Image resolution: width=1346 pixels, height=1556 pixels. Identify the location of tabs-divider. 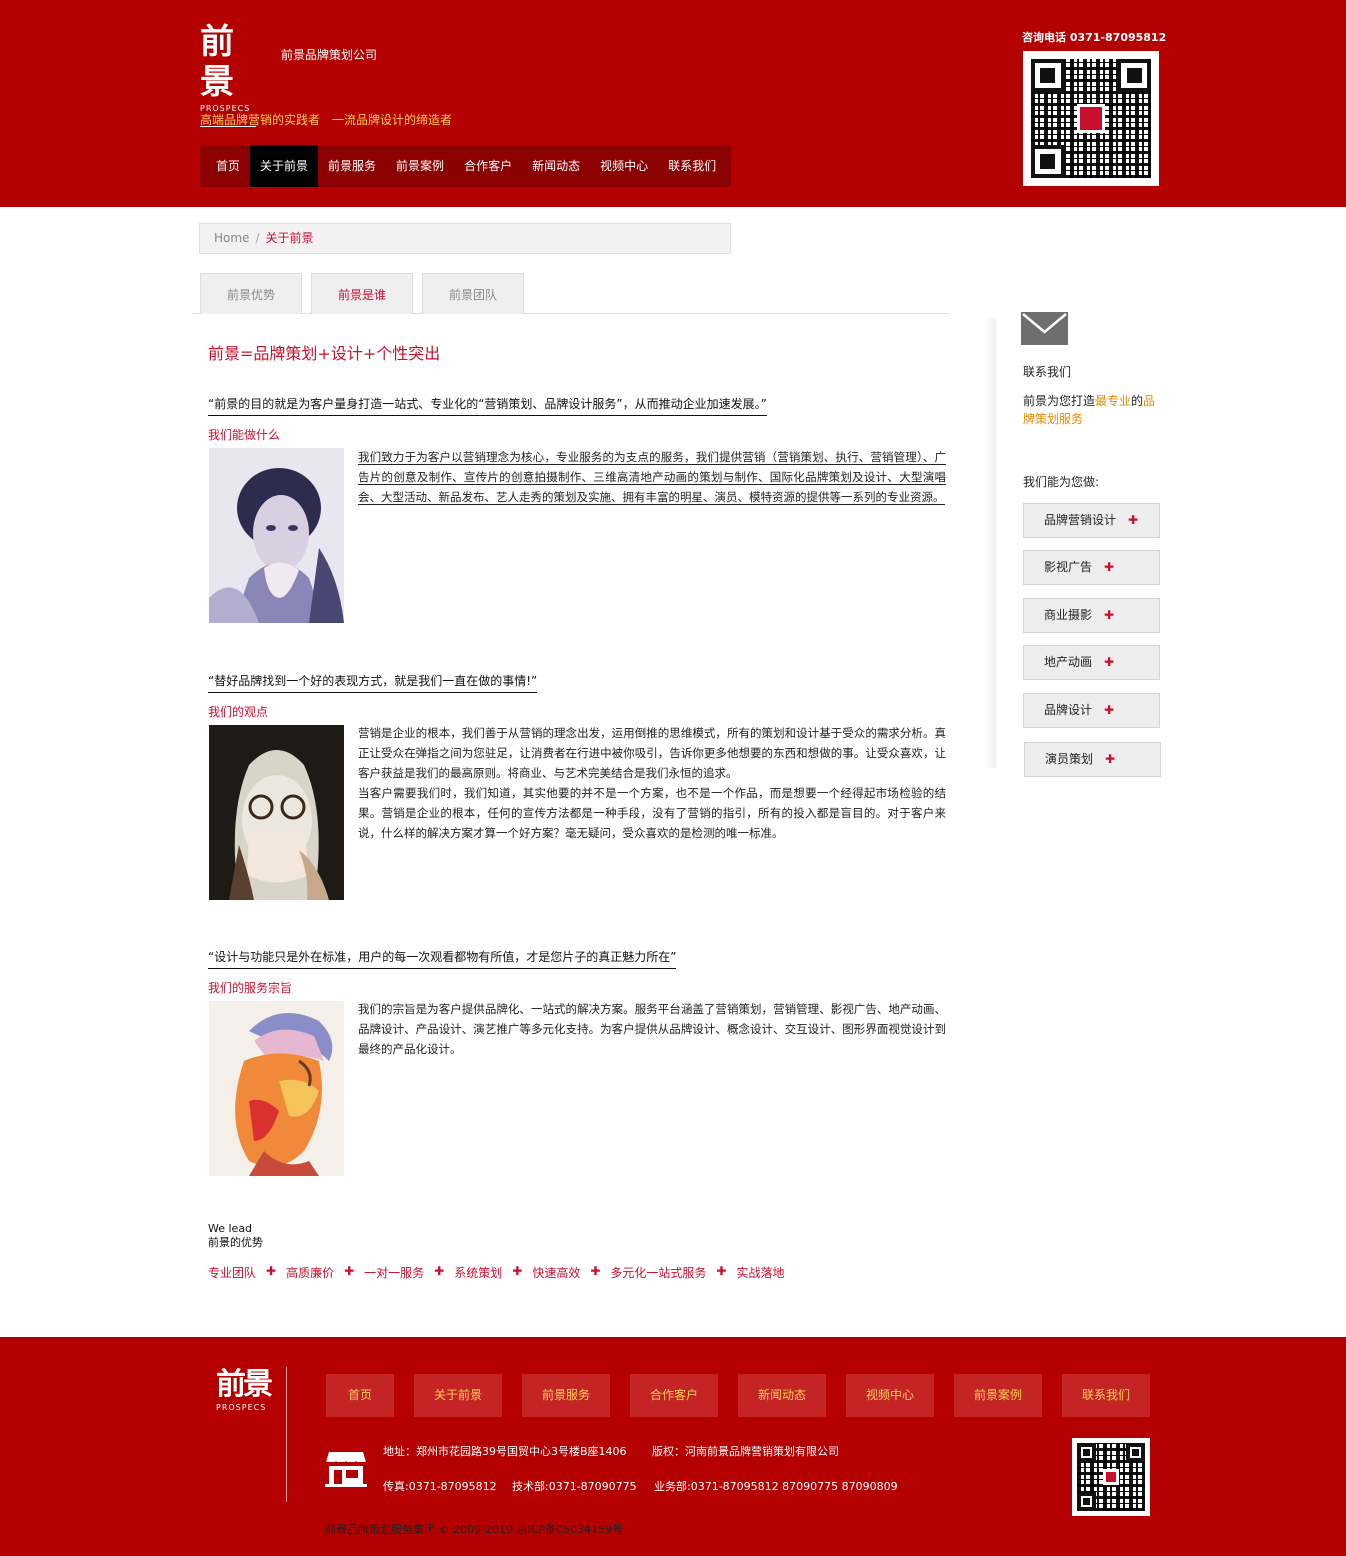
(571, 313).